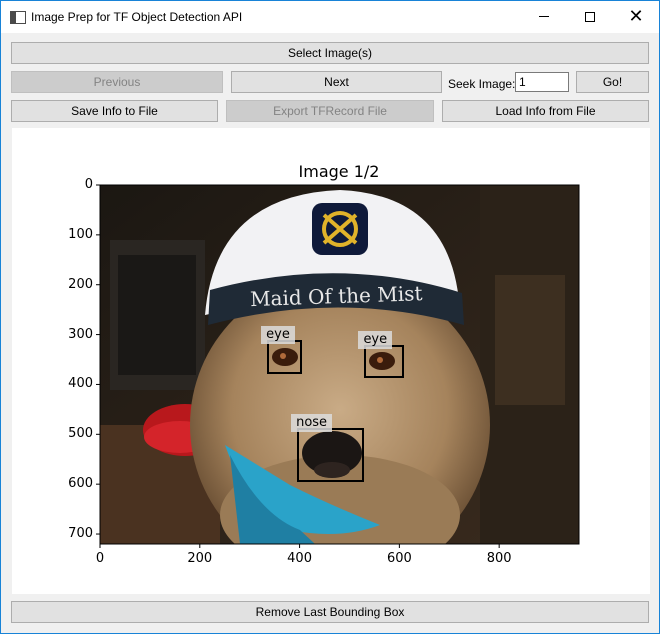 The width and height of the screenshot is (660, 634). I want to click on x-tick-label: 400, so click(299, 558).